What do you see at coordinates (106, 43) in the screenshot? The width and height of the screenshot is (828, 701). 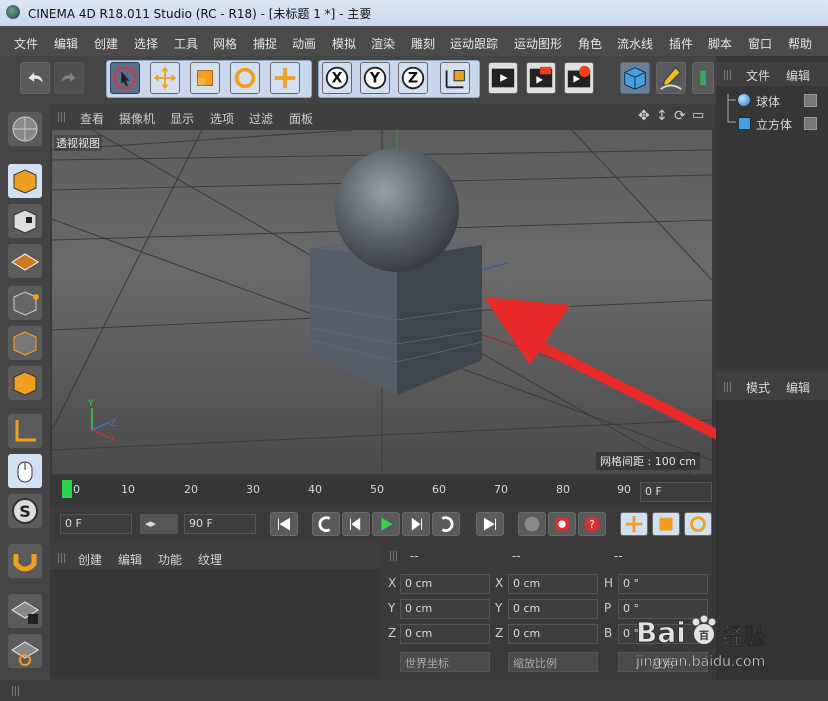 I see `menu-create: 创建` at bounding box center [106, 43].